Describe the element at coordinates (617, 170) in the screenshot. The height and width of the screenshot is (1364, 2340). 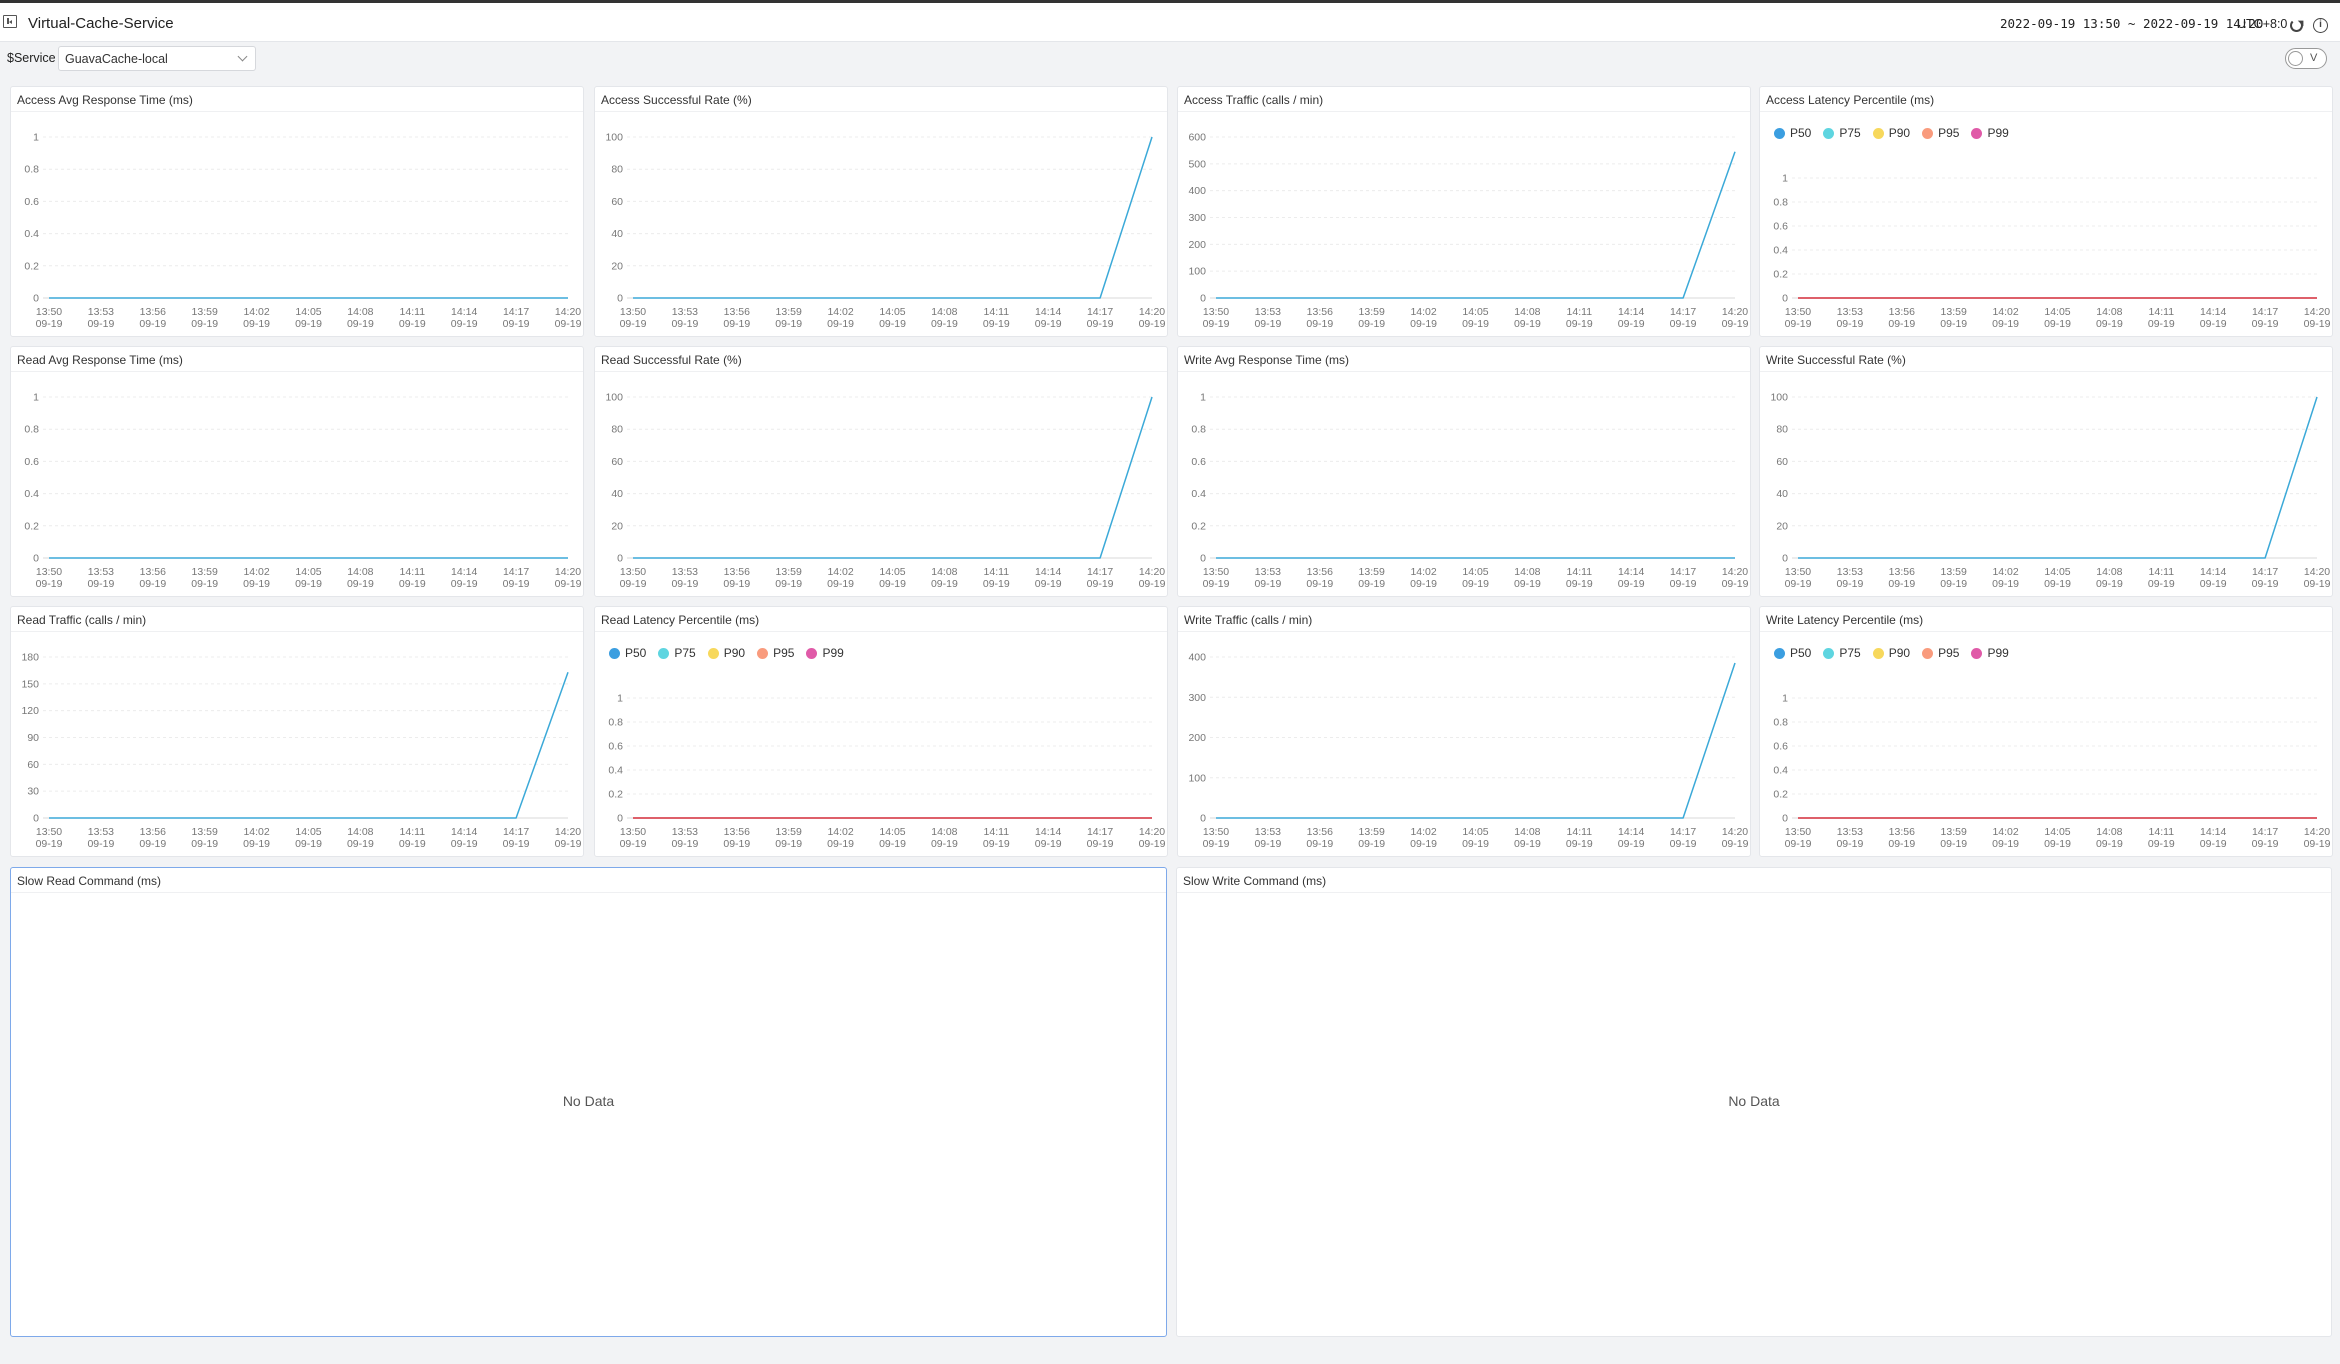
I see `y-tick-label: 80` at that location.